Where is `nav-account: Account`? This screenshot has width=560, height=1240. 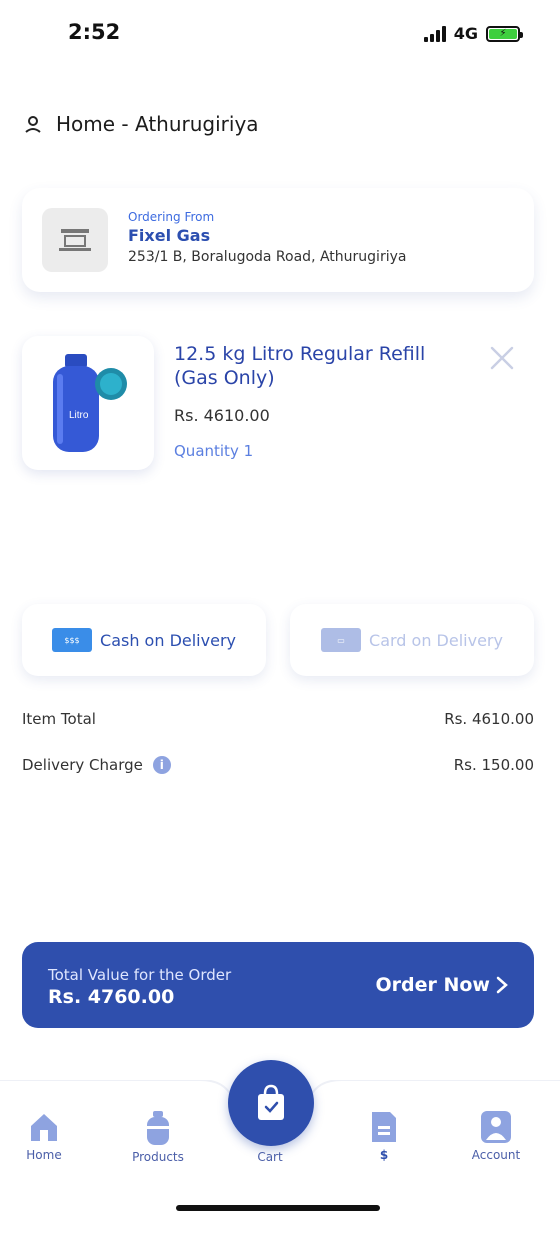
nav-account: Account is located at coordinates (496, 1136).